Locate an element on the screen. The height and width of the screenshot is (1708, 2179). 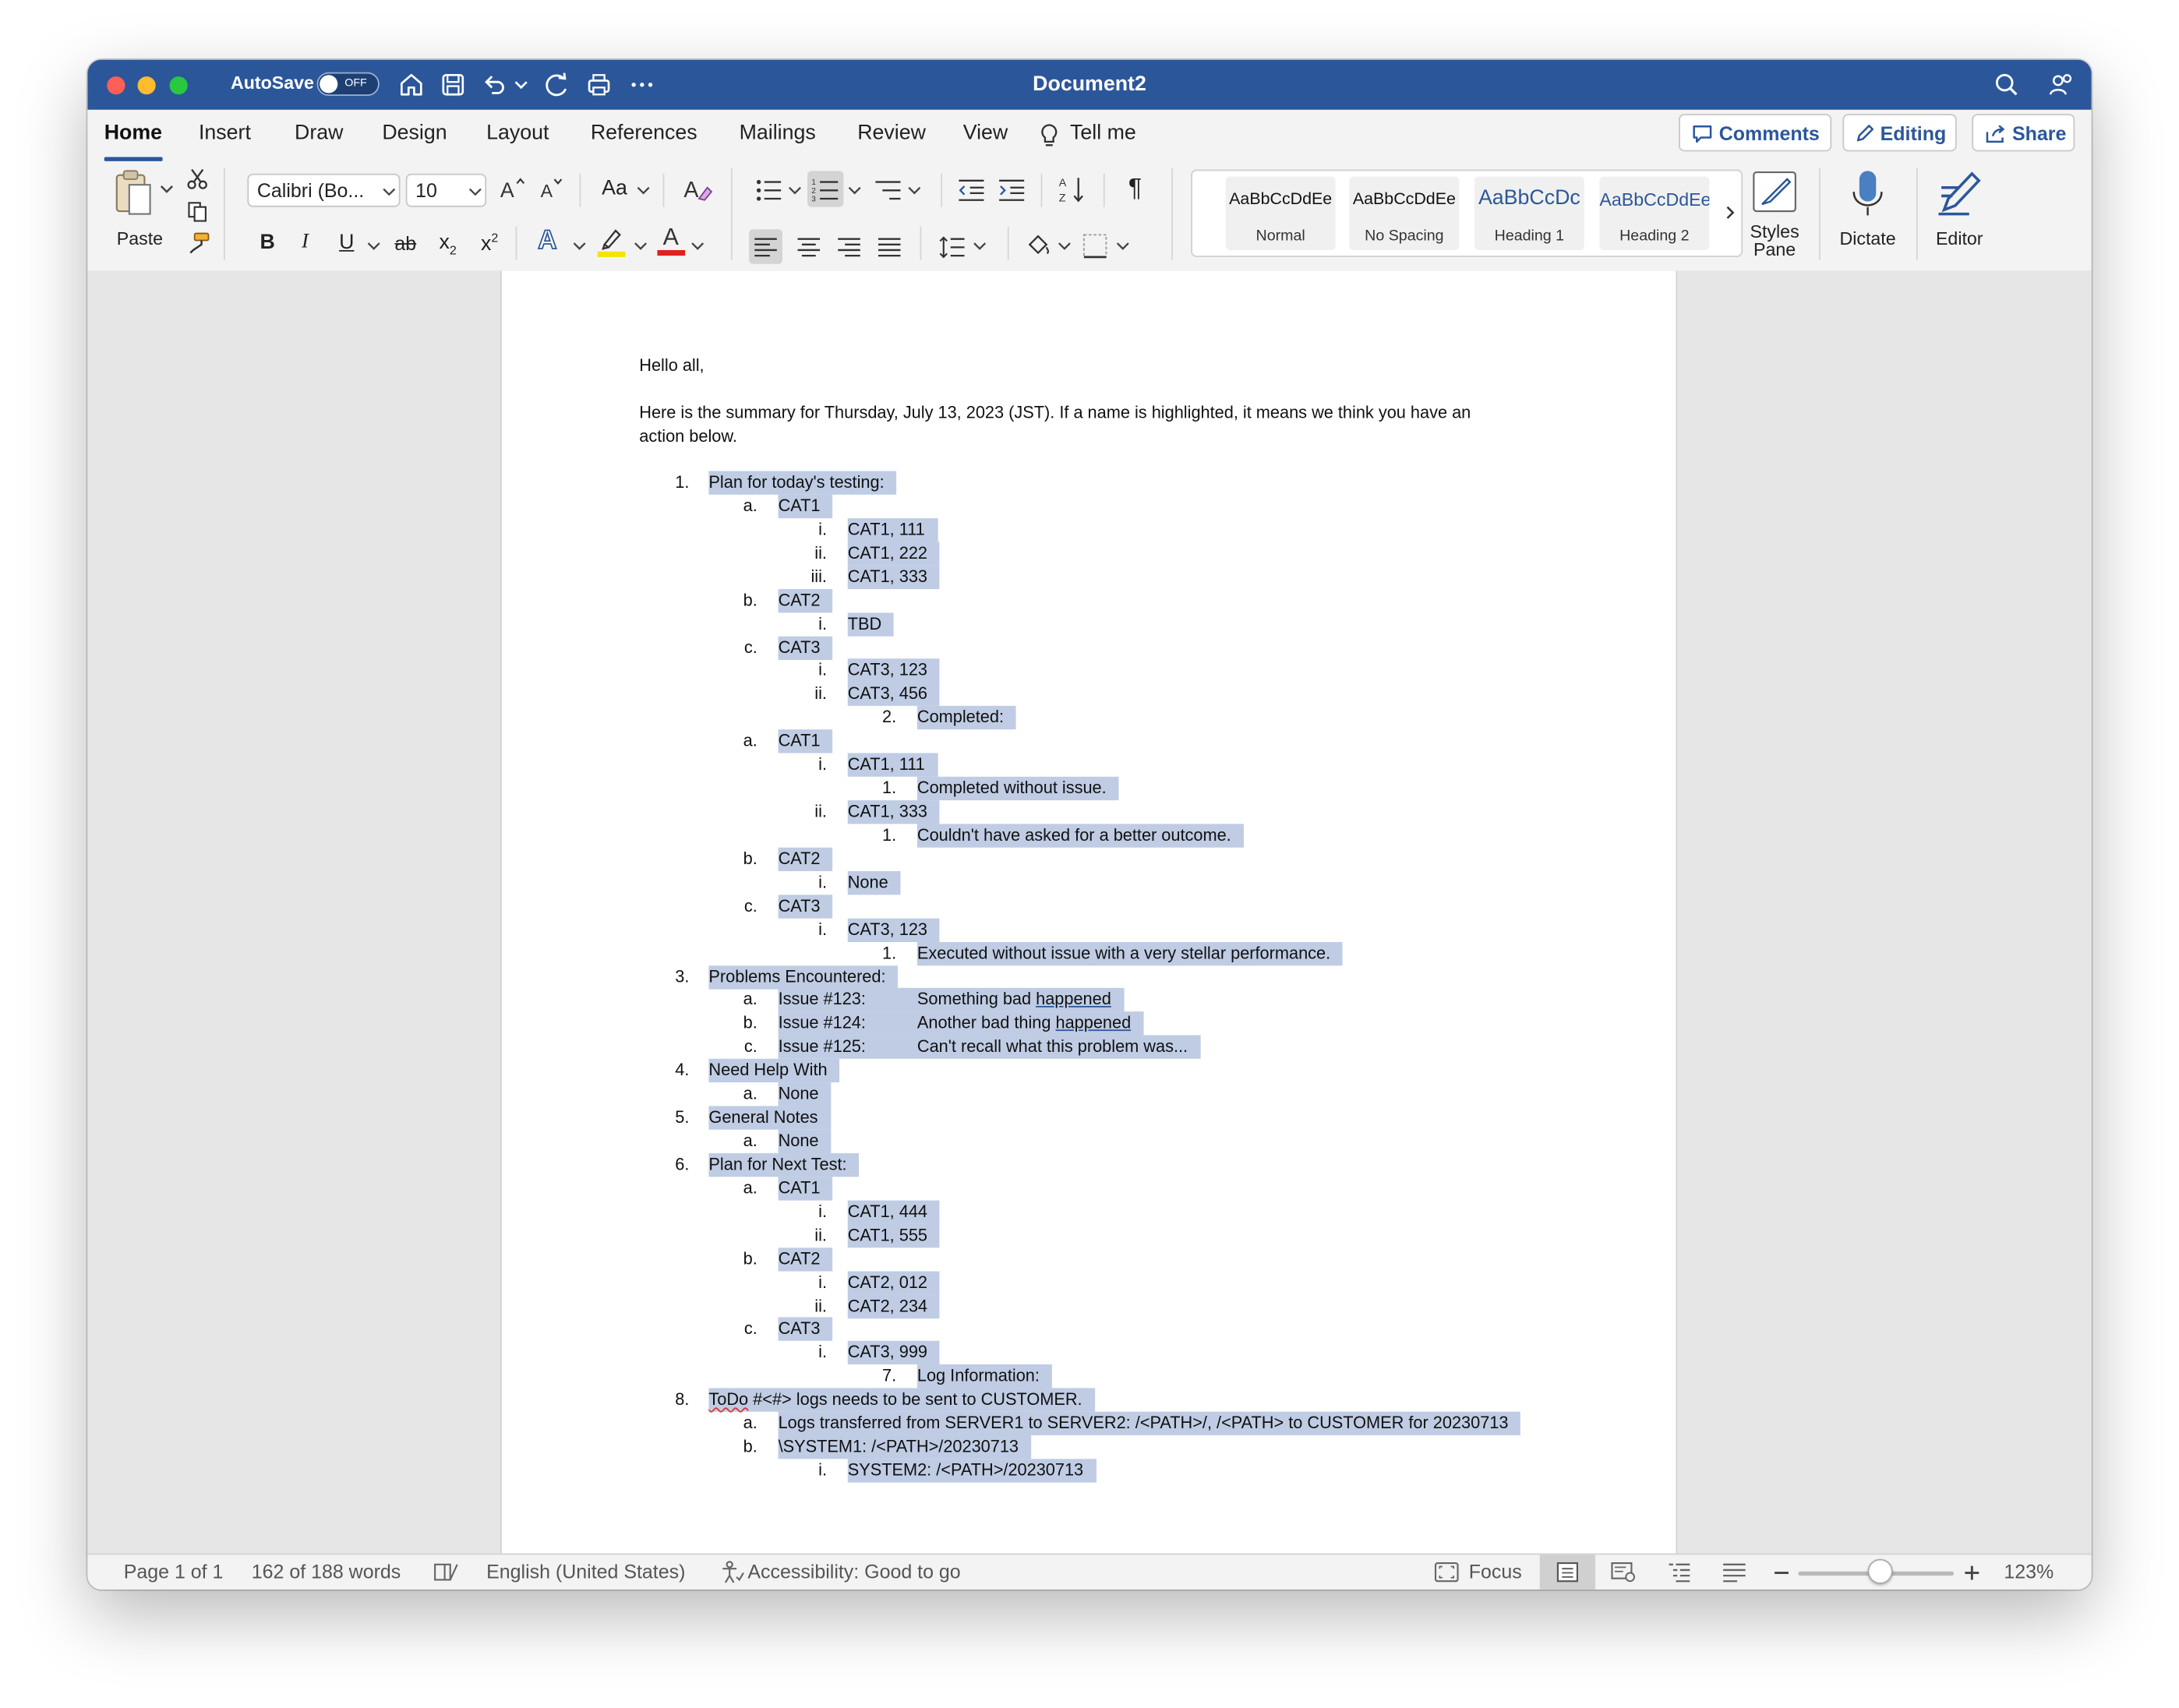
list-item: Plan for today's testing: is located at coordinates (802, 483).